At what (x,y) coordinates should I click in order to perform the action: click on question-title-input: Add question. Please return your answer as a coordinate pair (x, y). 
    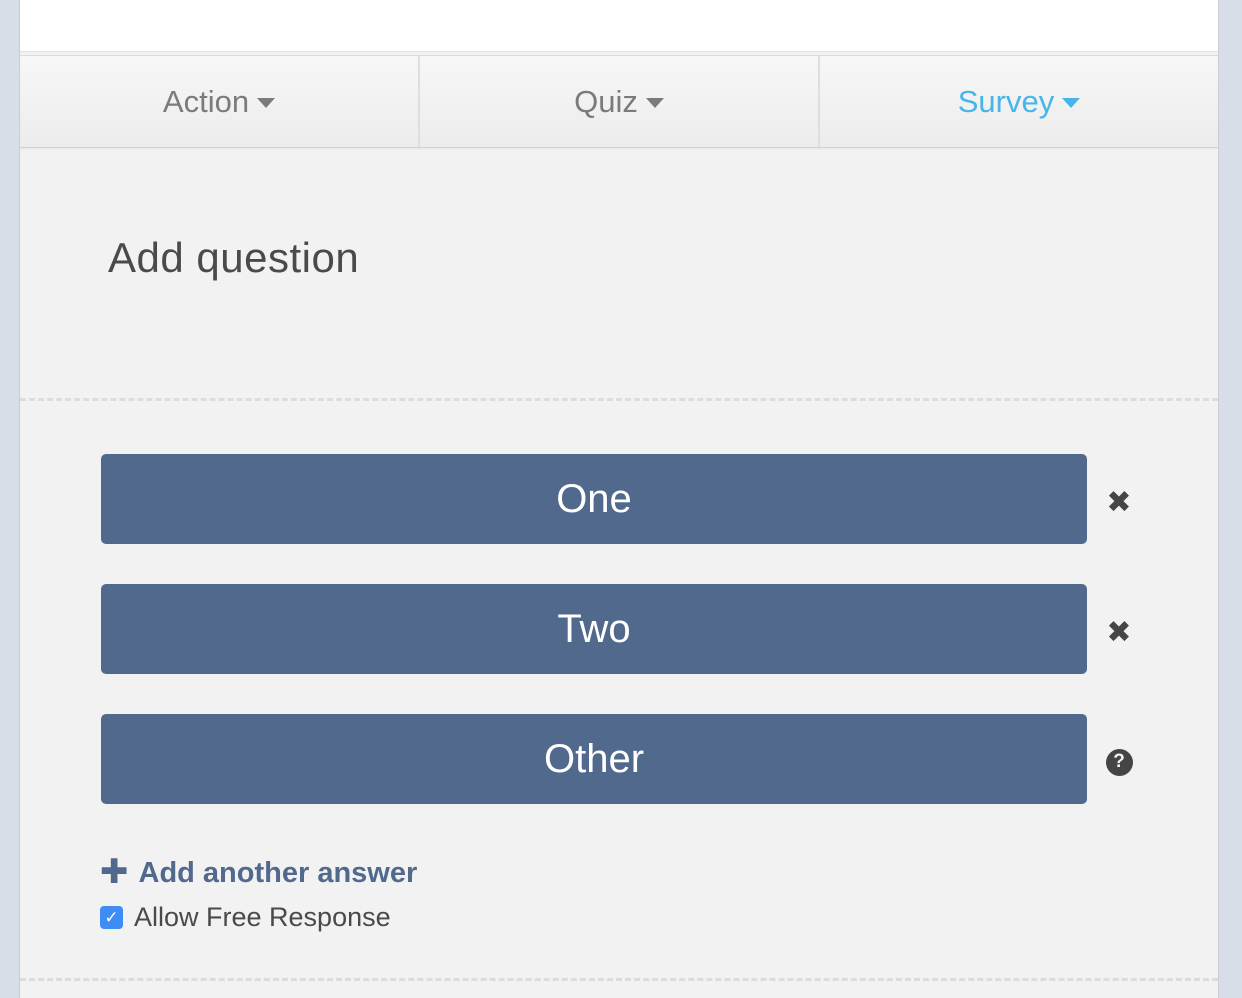
    Looking at the image, I should click on (233, 258).